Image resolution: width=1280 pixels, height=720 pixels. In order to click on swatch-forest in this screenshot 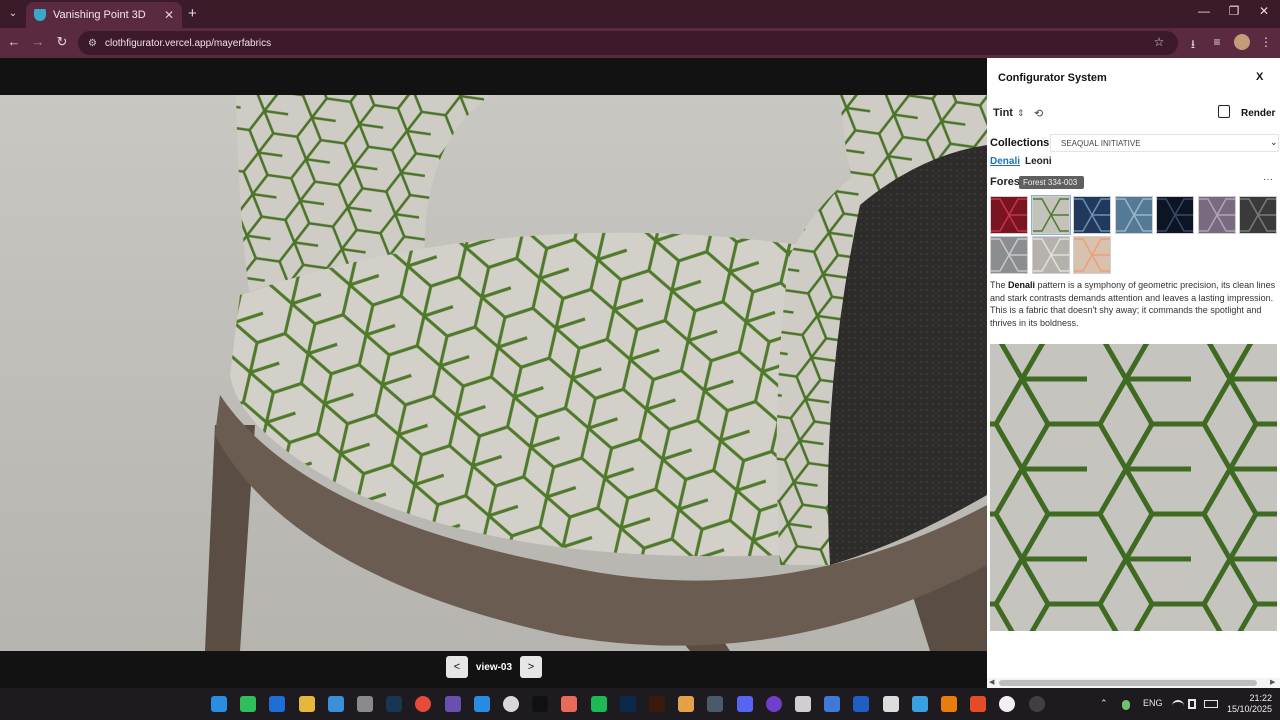, I will do `click(1050, 215)`.